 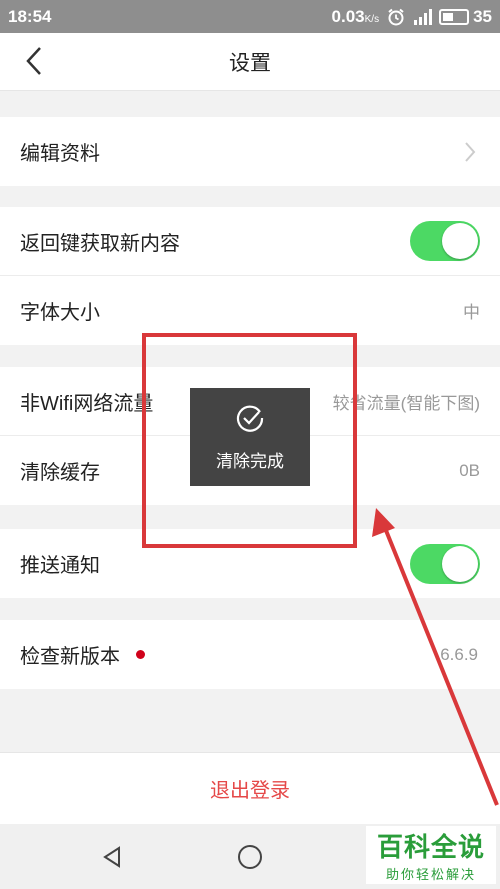 What do you see at coordinates (60, 313) in the screenshot?
I see `row-label: 字体大小` at bounding box center [60, 313].